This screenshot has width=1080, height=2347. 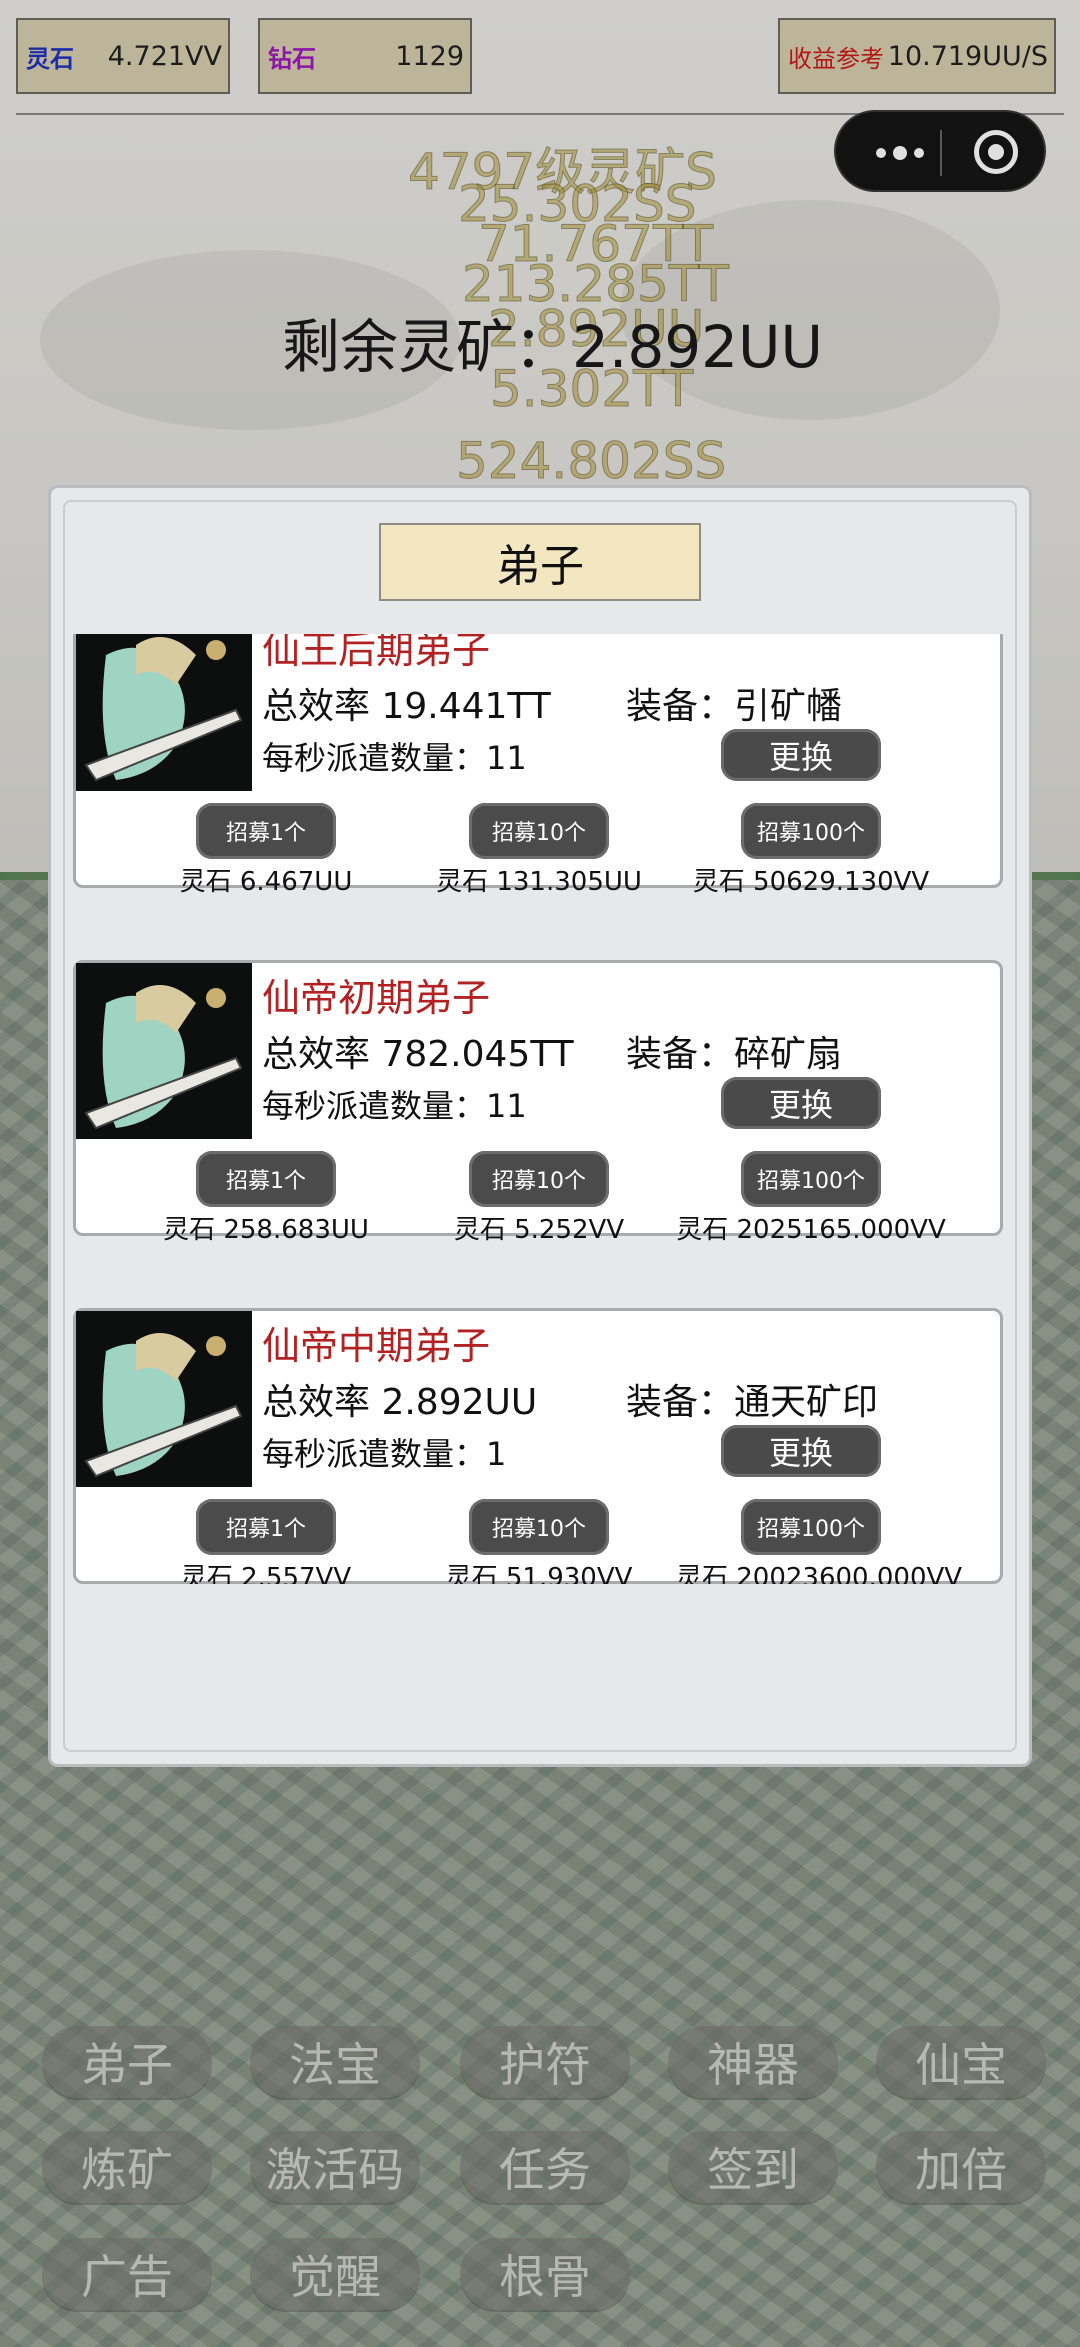 What do you see at coordinates (752, 1402) in the screenshot?
I see `disciple-equipment: 装备：通天矿印` at bounding box center [752, 1402].